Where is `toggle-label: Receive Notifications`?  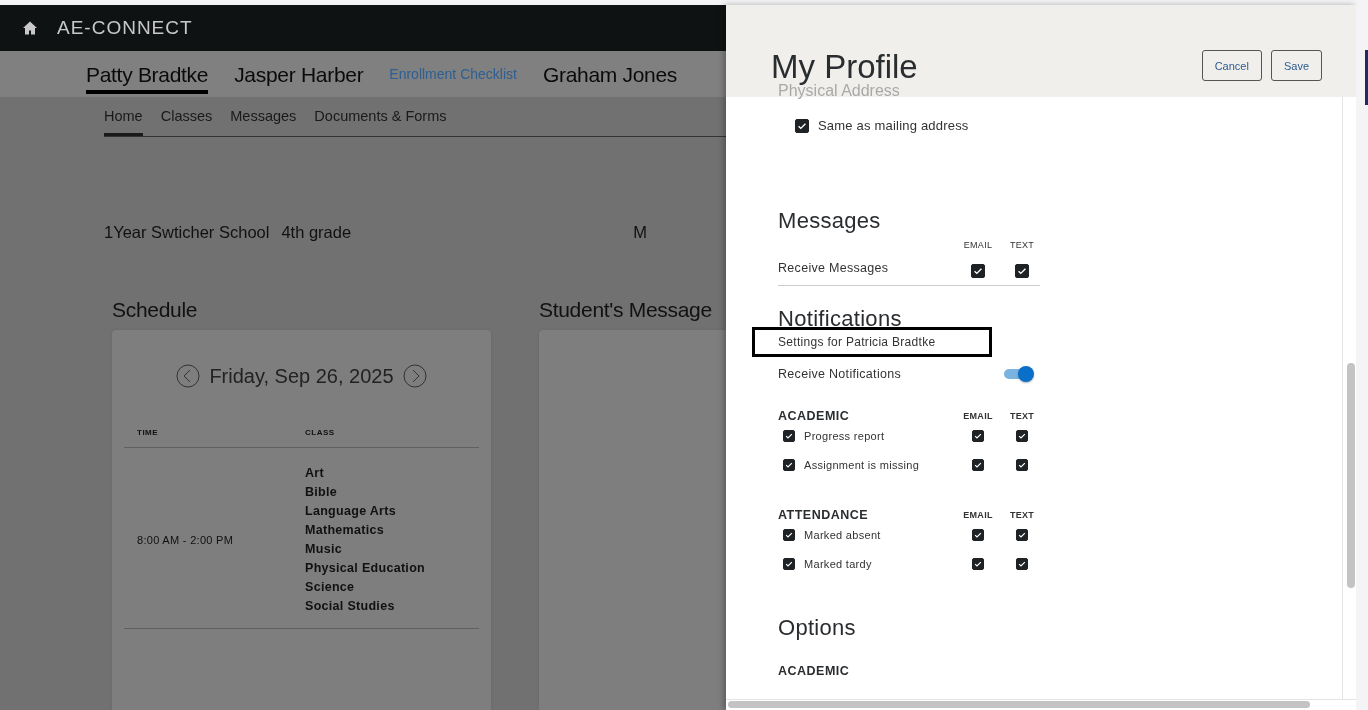 toggle-label: Receive Notifications is located at coordinates (840, 374).